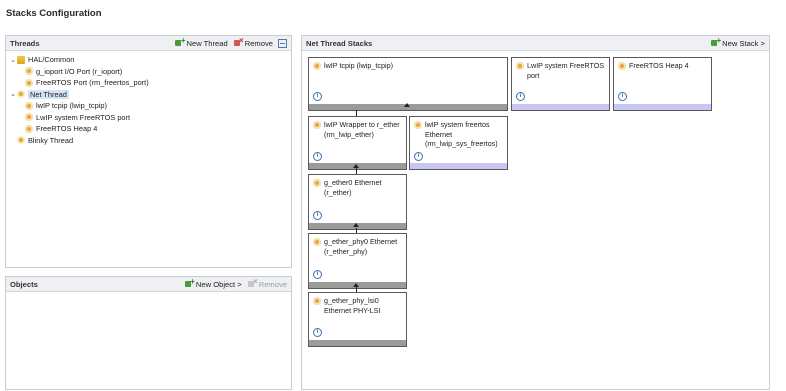 The height and width of the screenshot is (391, 786). Describe the element at coordinates (352, 305) in the screenshot. I see `stack-label: g_ether_phy_lsi0 Ethernet PHY-LSI` at that location.